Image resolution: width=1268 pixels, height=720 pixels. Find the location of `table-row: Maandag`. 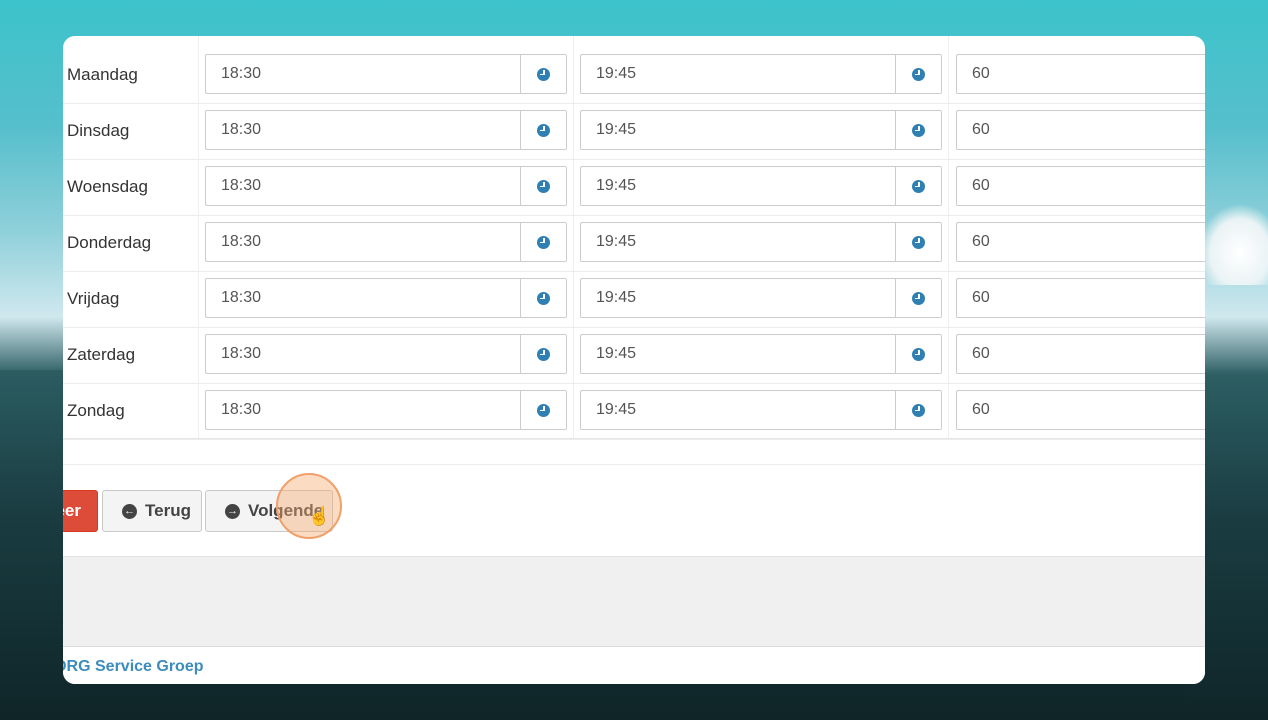

table-row: Maandag is located at coordinates (634, 75).